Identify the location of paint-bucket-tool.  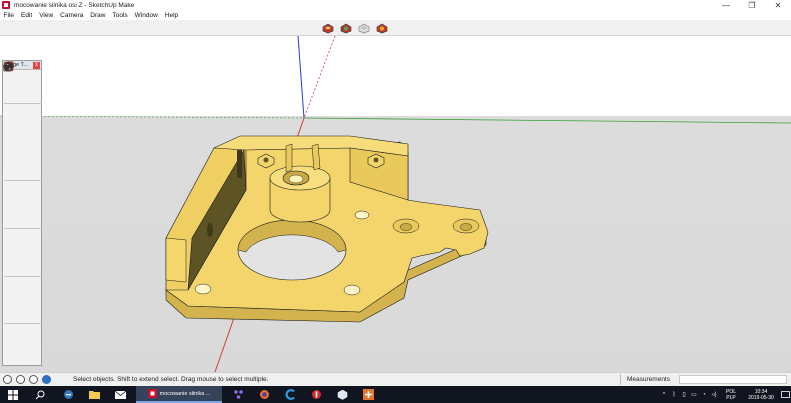
(13, 81).